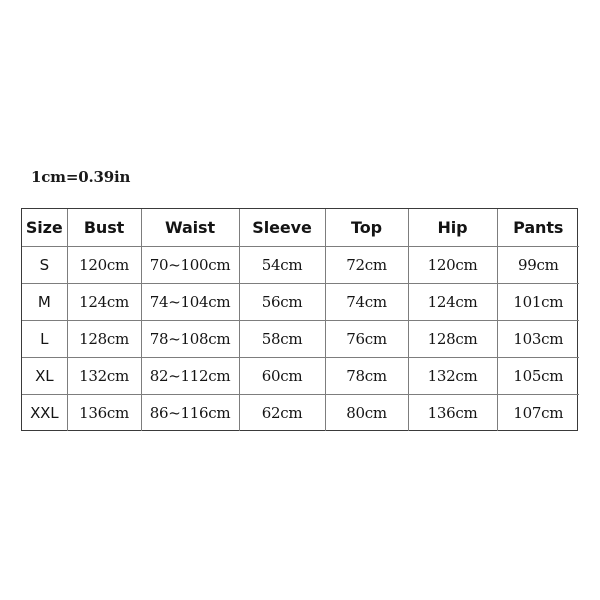  I want to click on unit-conversion-note: 1cm=0.39in, so click(81, 177).